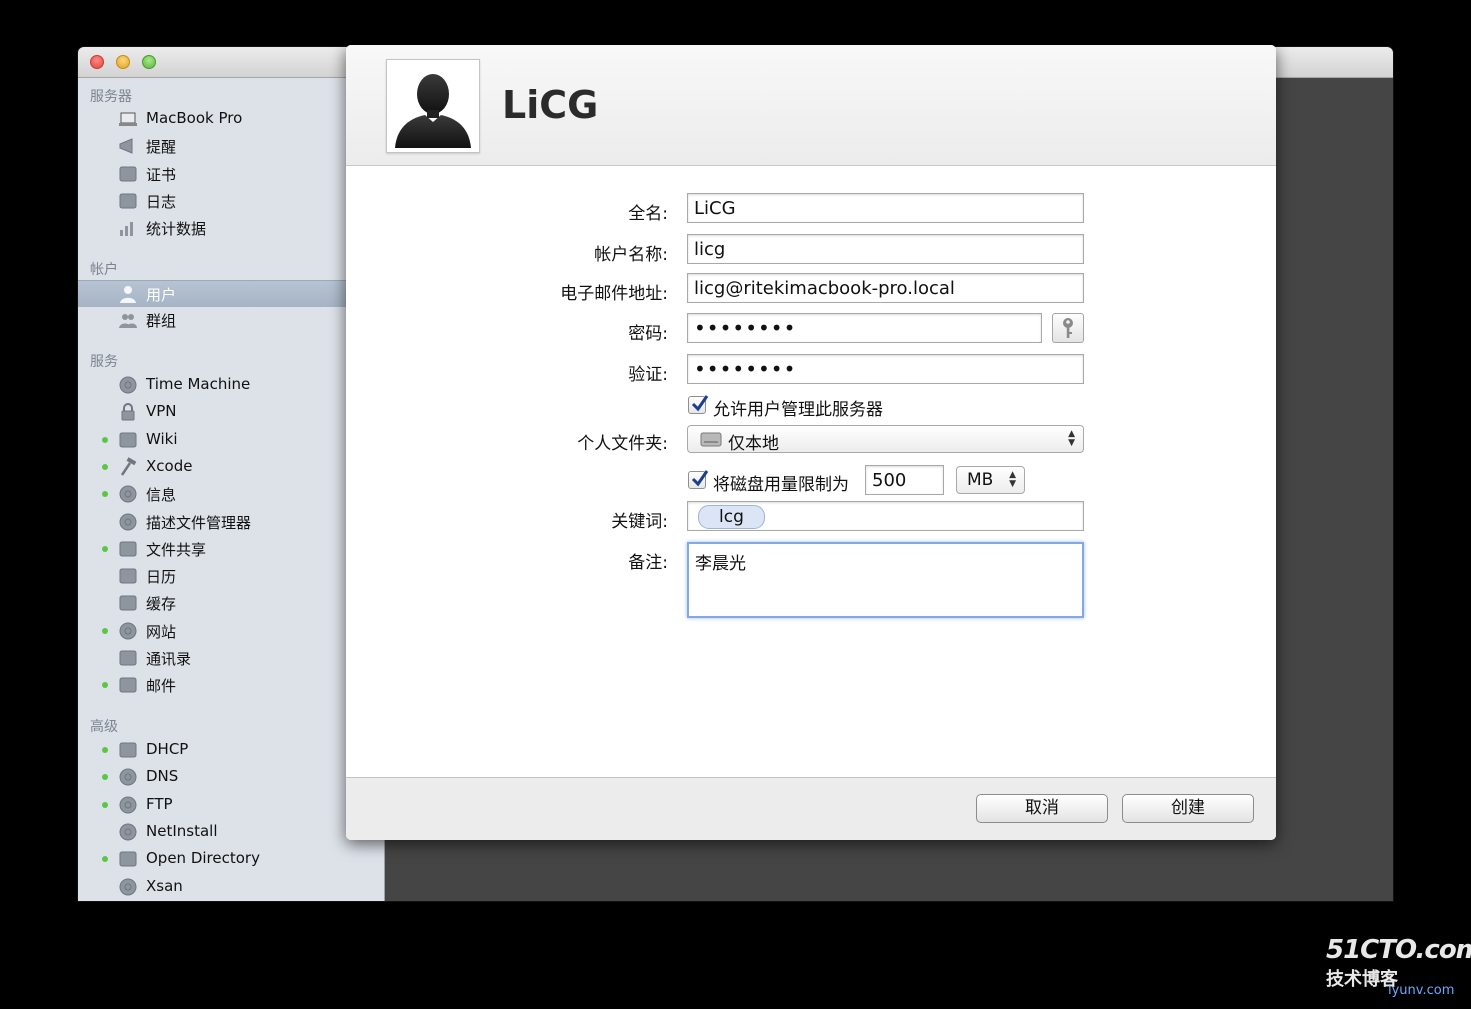 The image size is (1471, 1009). I want to click on calendar-icon, so click(128, 576).